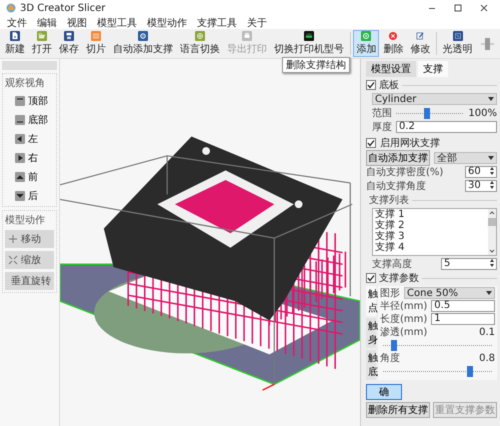 The image size is (500, 426). What do you see at coordinates (11, 8) in the screenshot?
I see `app-logo-icon` at bounding box center [11, 8].